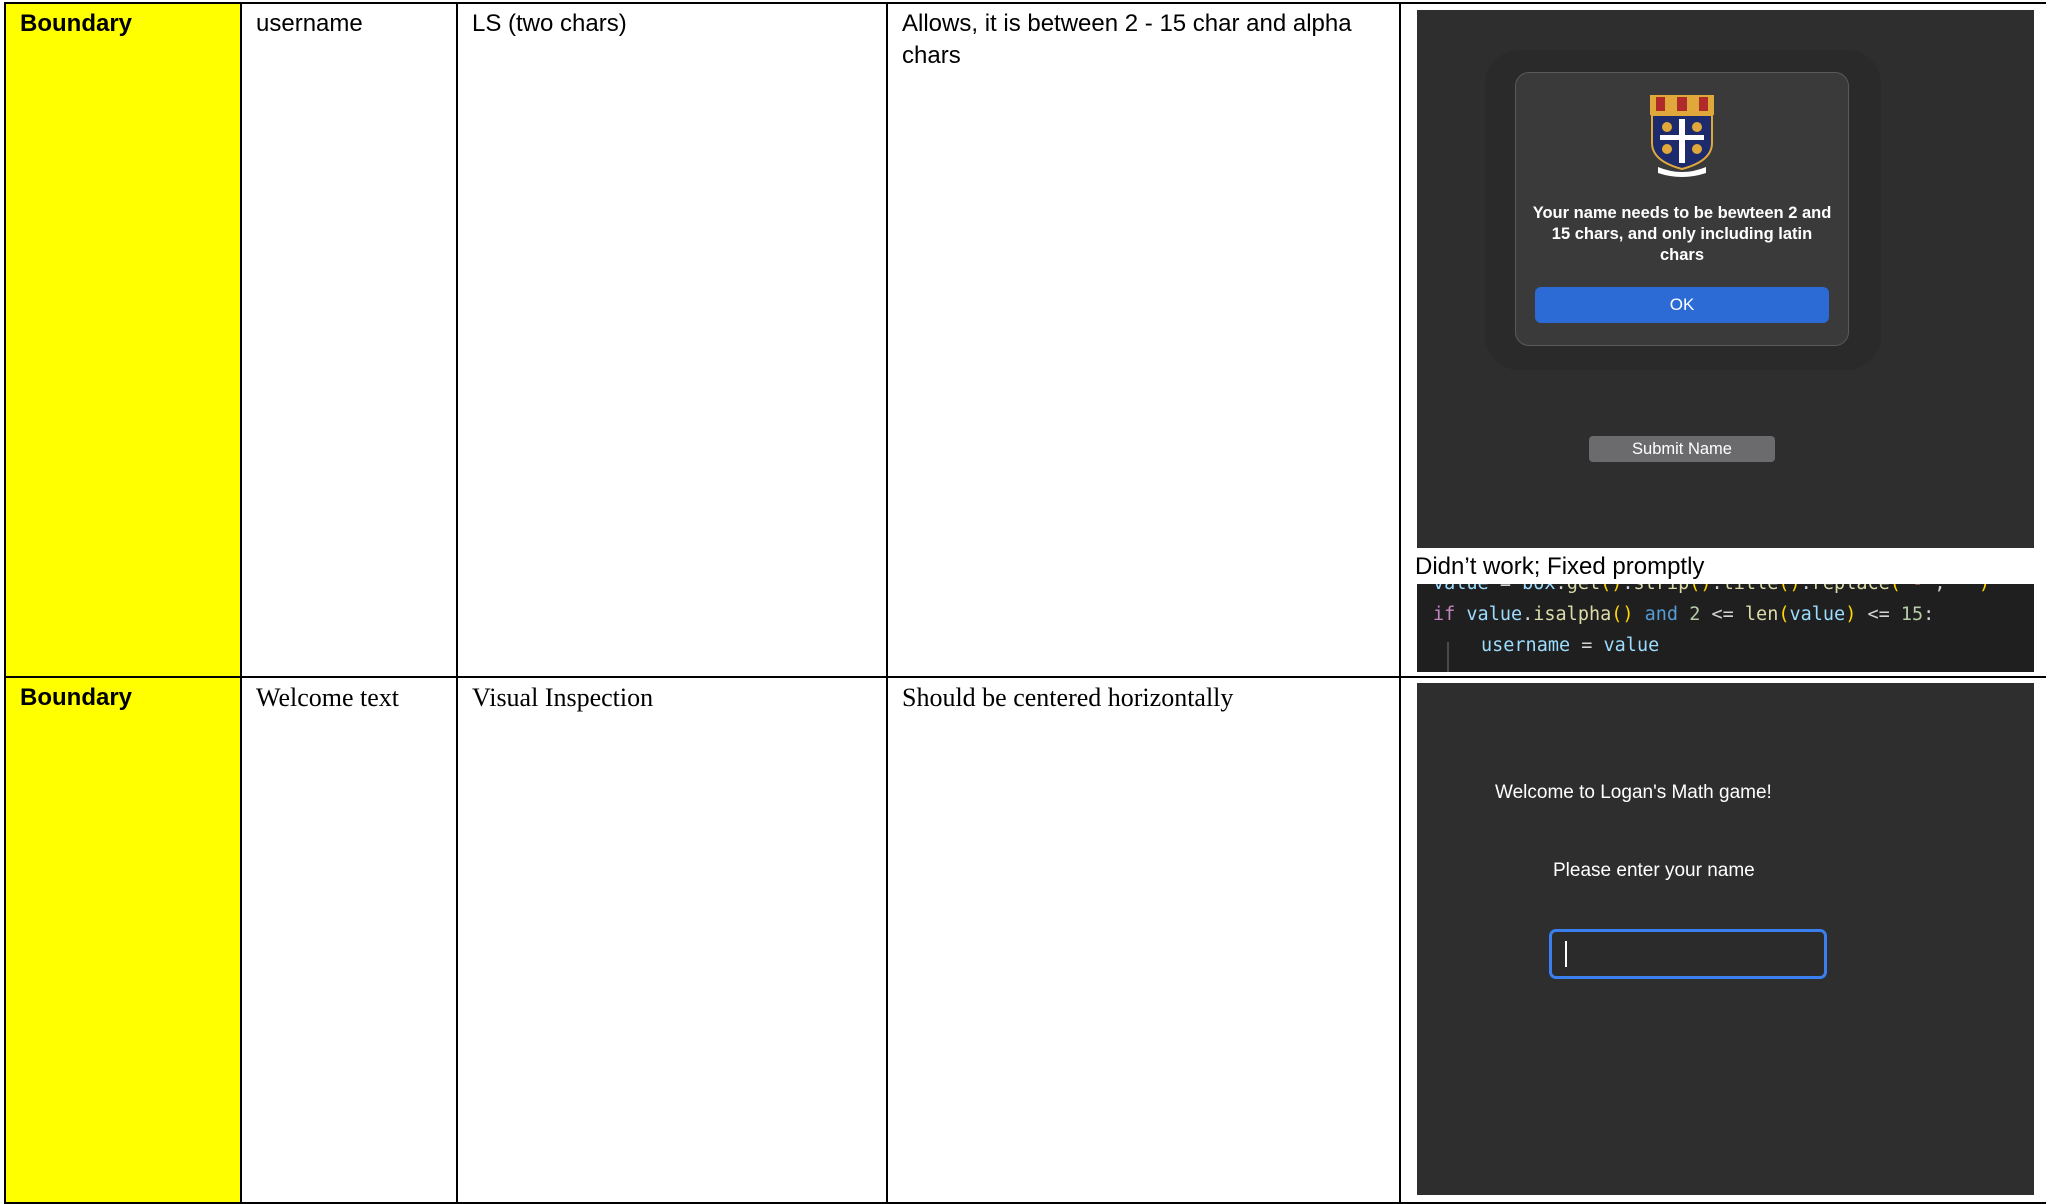 Image resolution: width=2046 pixels, height=1204 pixels. Describe the element at coordinates (349, 940) in the screenshot. I see `field-cell: Welcome text` at that location.